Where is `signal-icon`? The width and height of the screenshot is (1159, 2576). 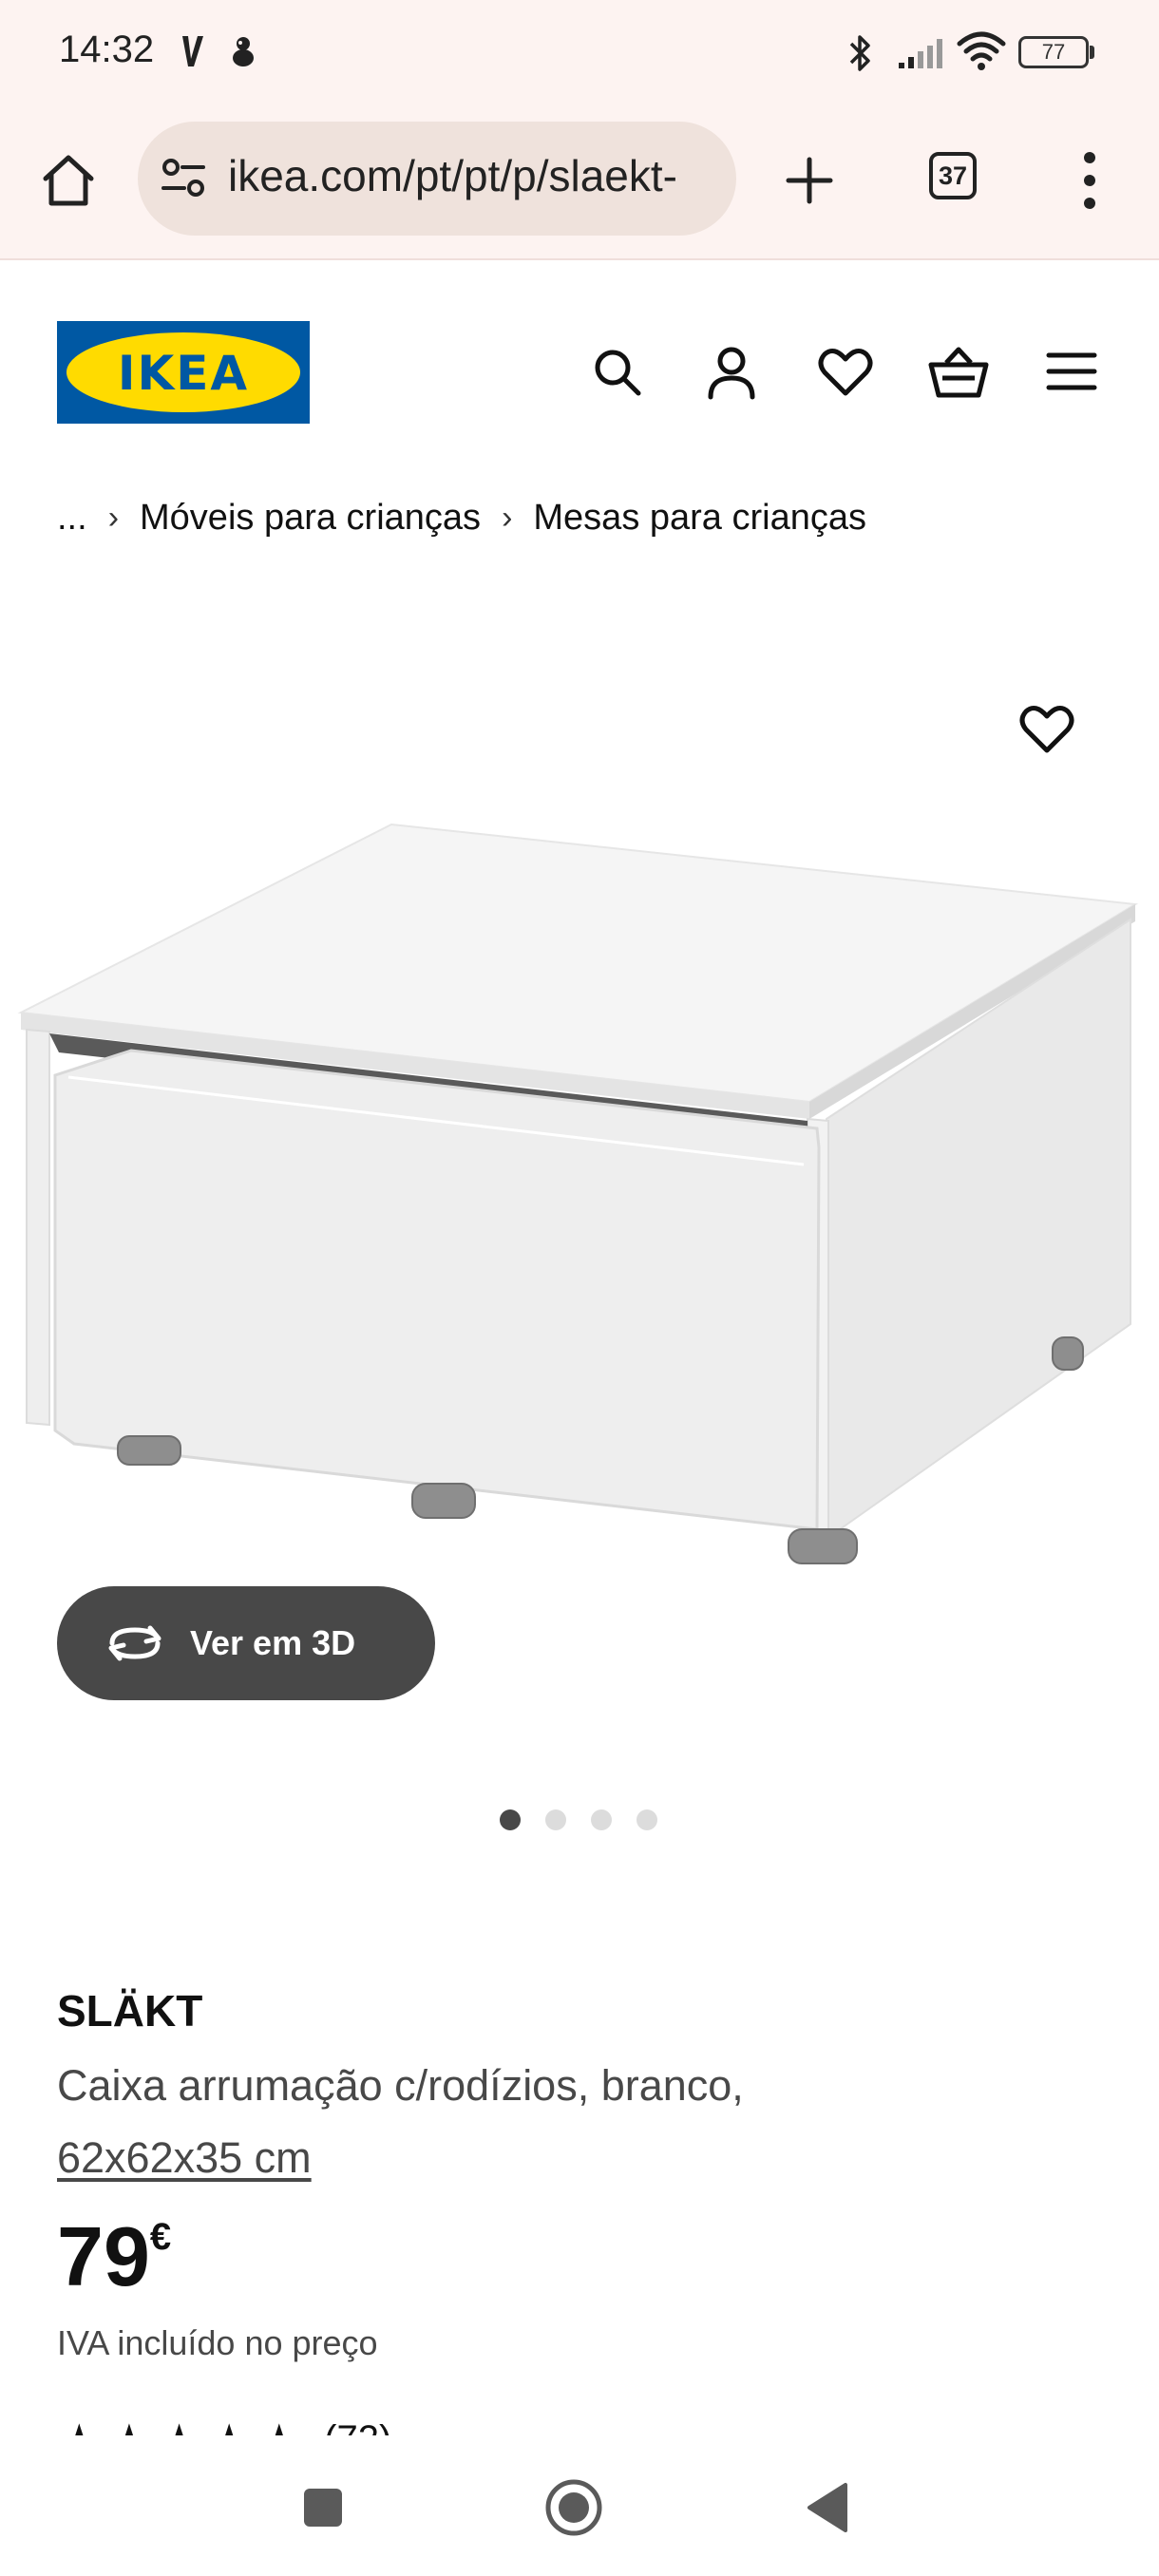
signal-icon is located at coordinates (921, 53).